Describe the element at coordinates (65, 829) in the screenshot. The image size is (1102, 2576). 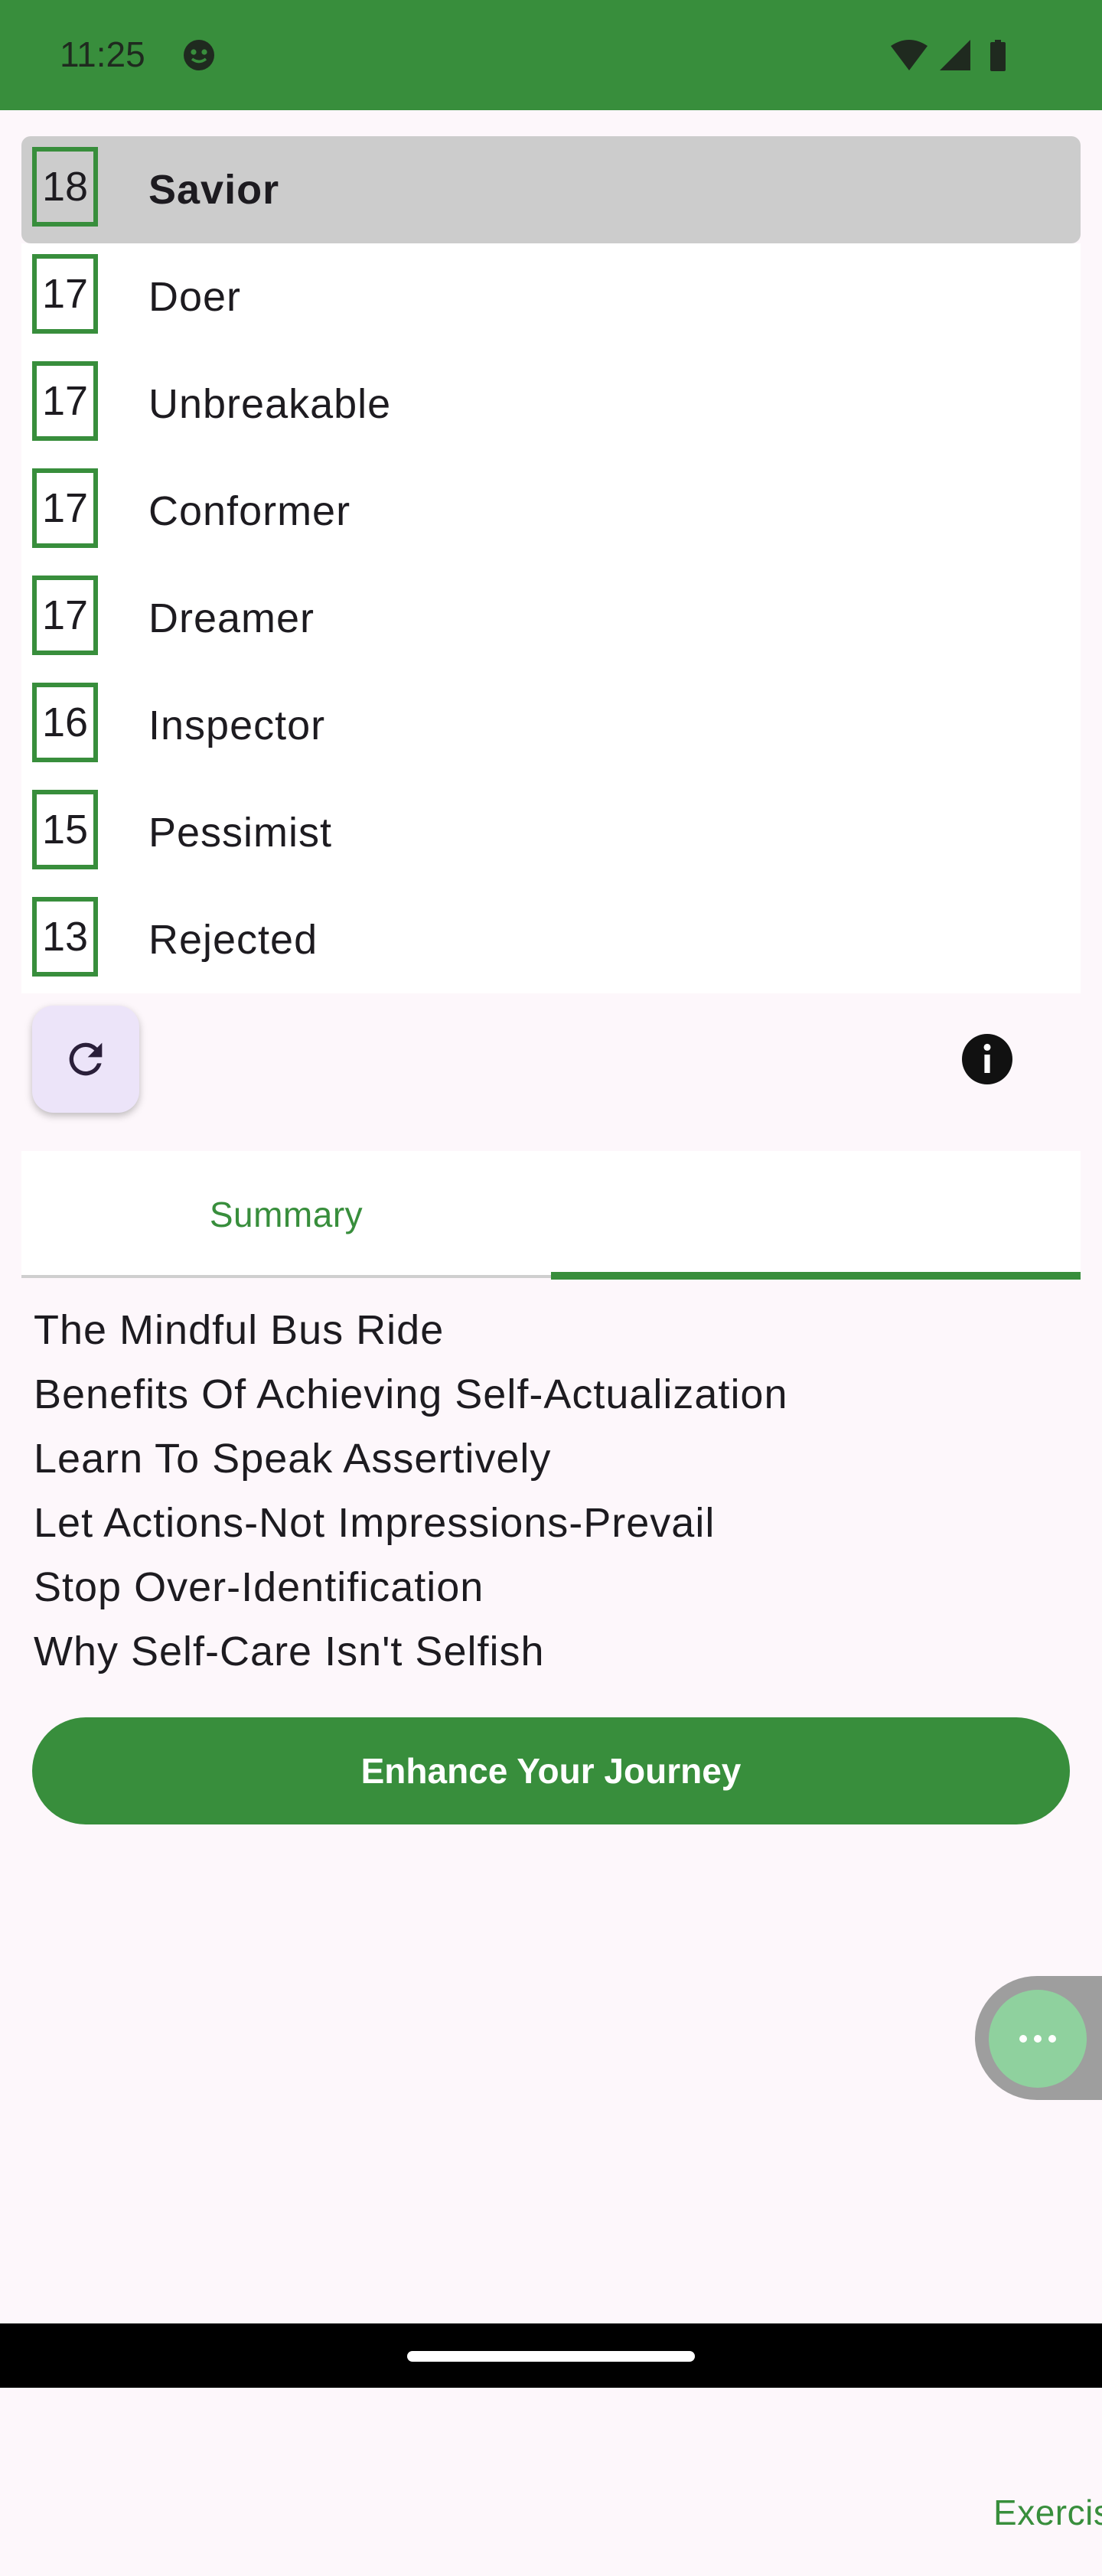
I see `trait-score: 15` at that location.